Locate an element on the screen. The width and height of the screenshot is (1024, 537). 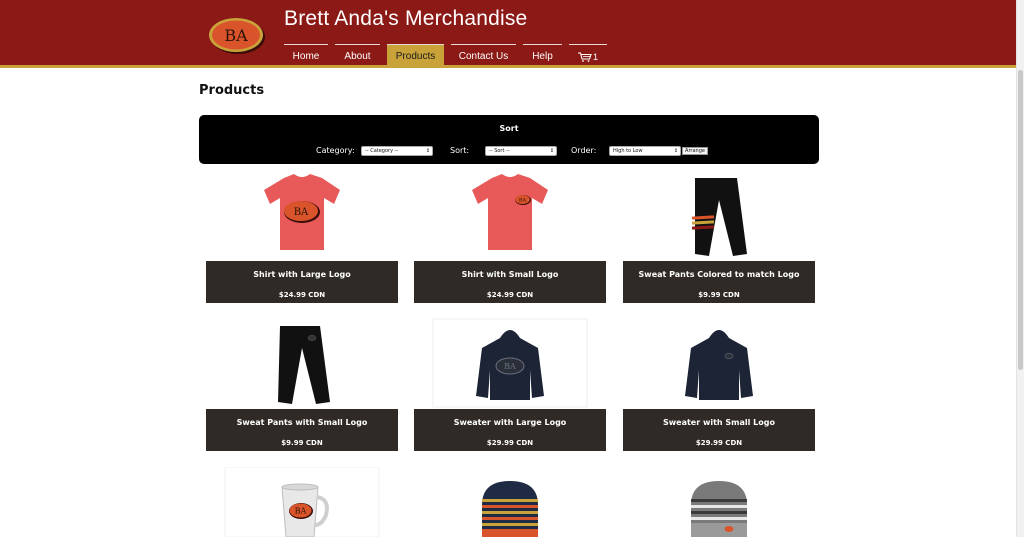
product-name: Shirt with Small Logo is located at coordinates (510, 274).